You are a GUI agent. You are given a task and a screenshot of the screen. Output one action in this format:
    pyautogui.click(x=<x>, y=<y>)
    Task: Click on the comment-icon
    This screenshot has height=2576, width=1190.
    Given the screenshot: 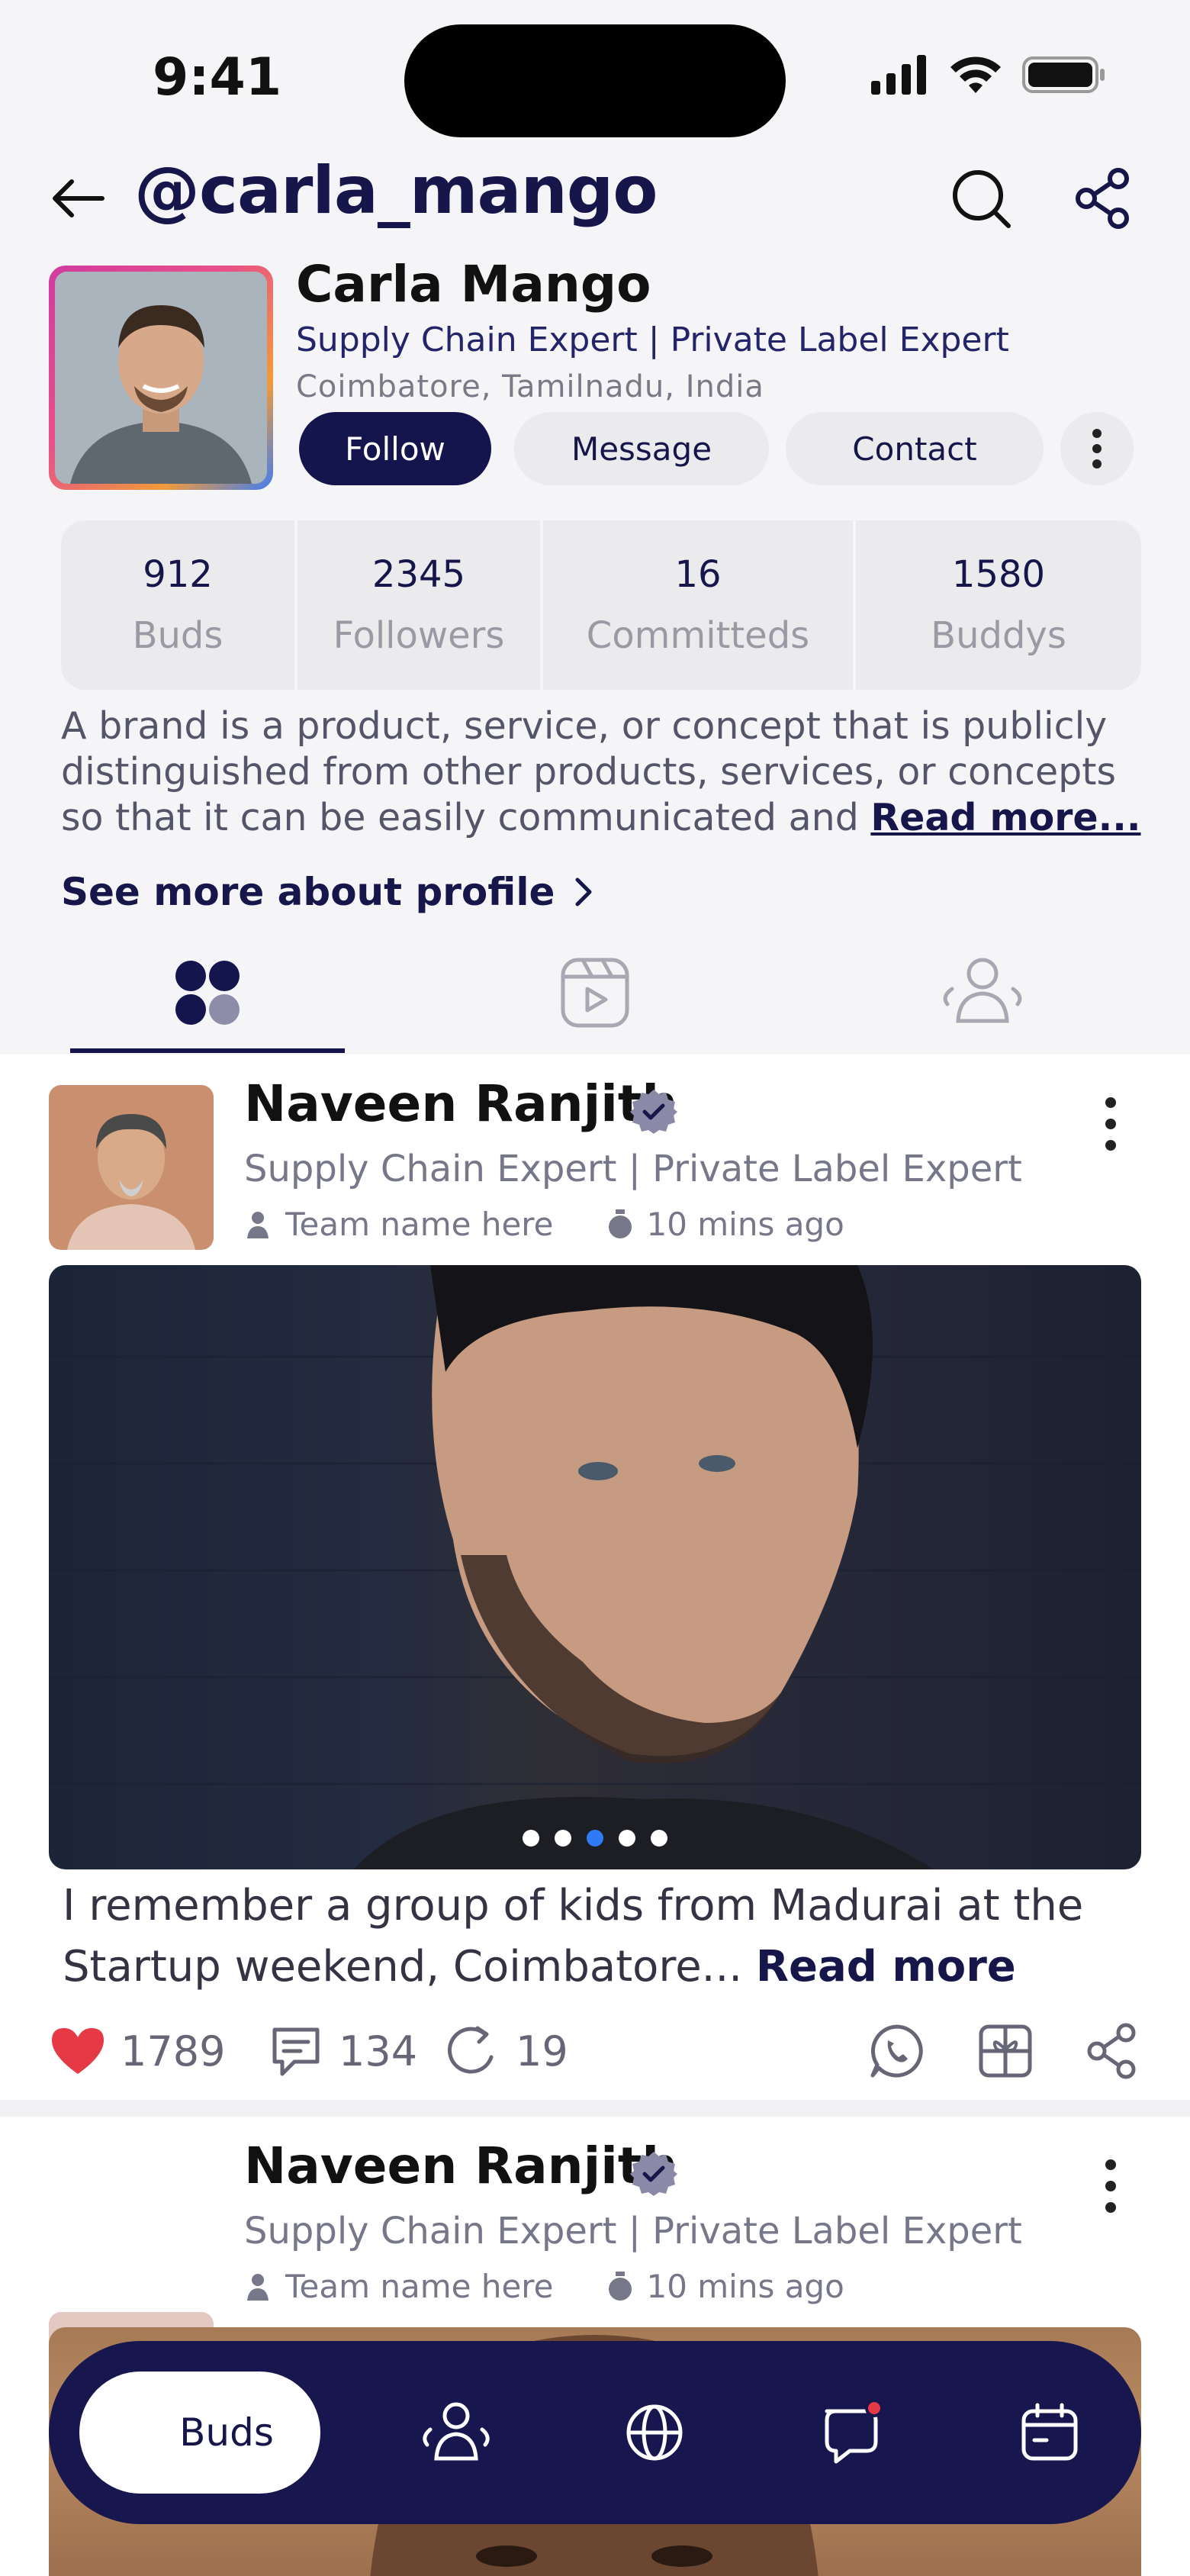 What is the action you would take?
    pyautogui.click(x=296, y=2051)
    